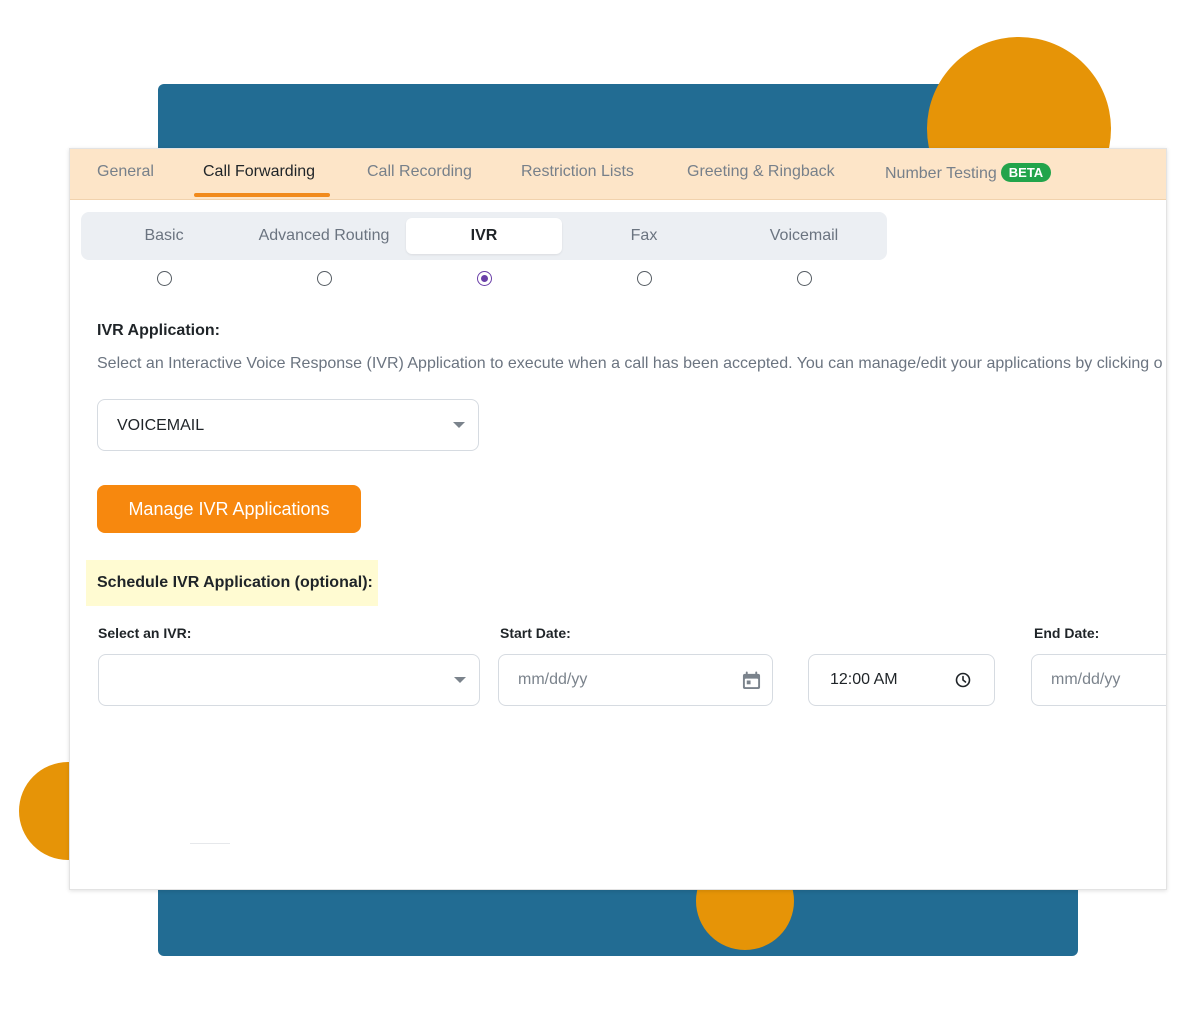 Image resolution: width=1200 pixels, height=1014 pixels. I want to click on schedule-title: Schedule IVR Application (optional):, so click(235, 582).